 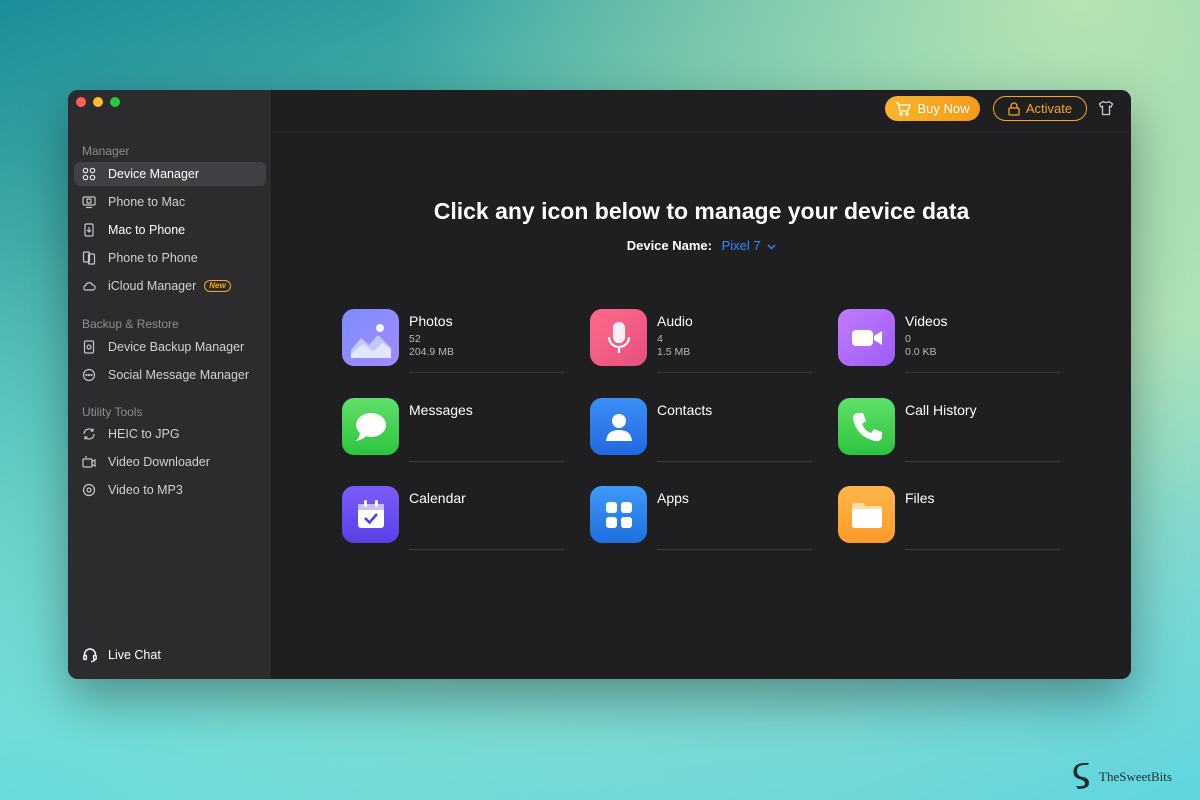 What do you see at coordinates (701, 342) in the screenshot?
I see `tile-audio: Audio 4 1.5 MB` at bounding box center [701, 342].